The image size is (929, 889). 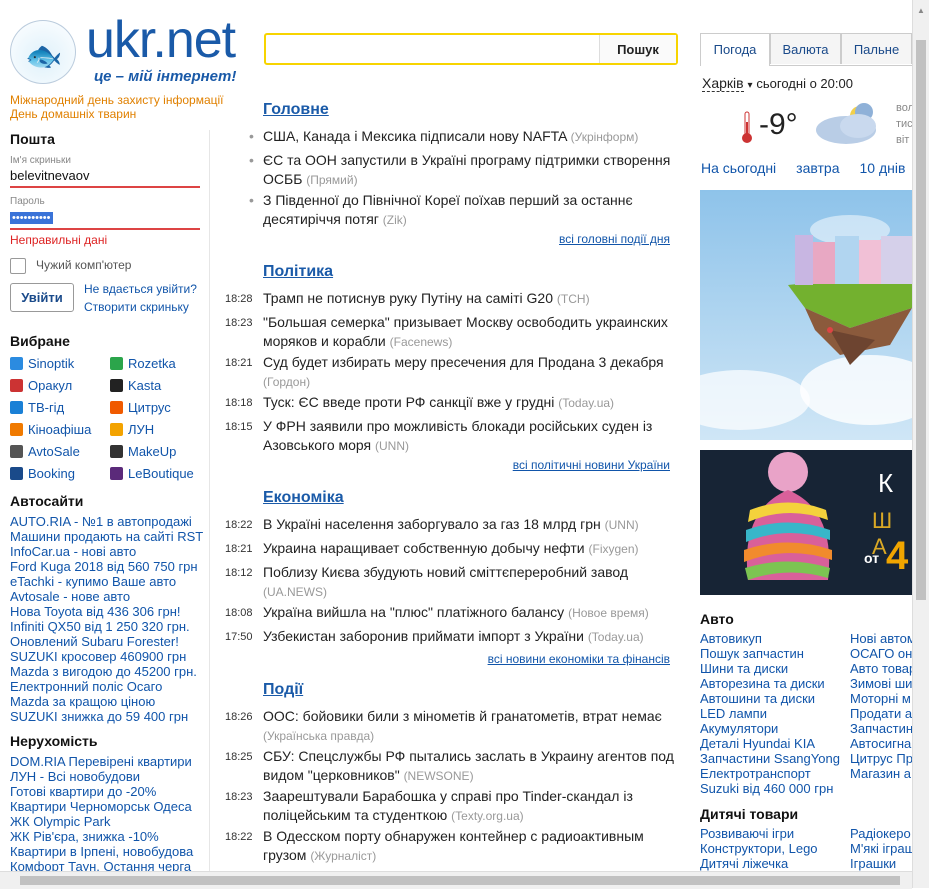 I want to click on vertical-scrollbar: ▲, so click(x=920, y=444).